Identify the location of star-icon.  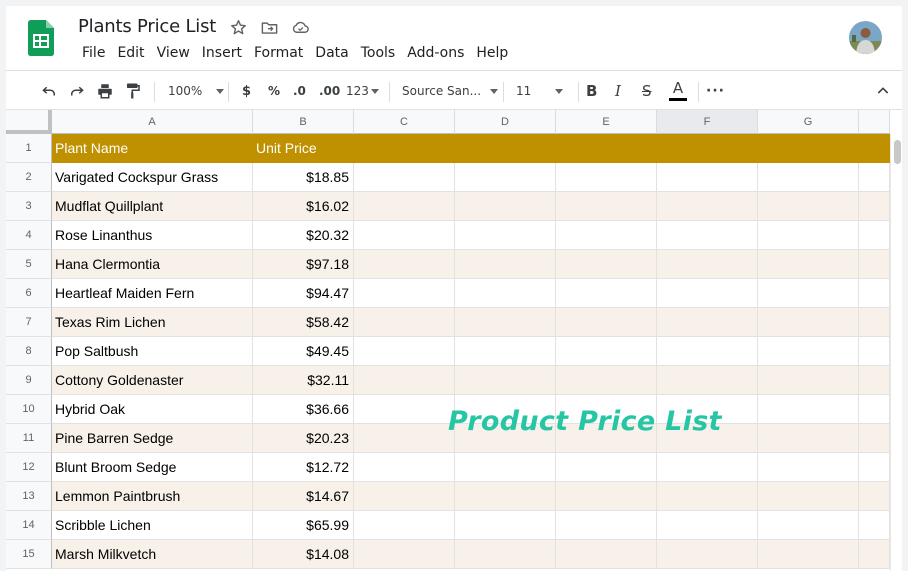
(238, 27).